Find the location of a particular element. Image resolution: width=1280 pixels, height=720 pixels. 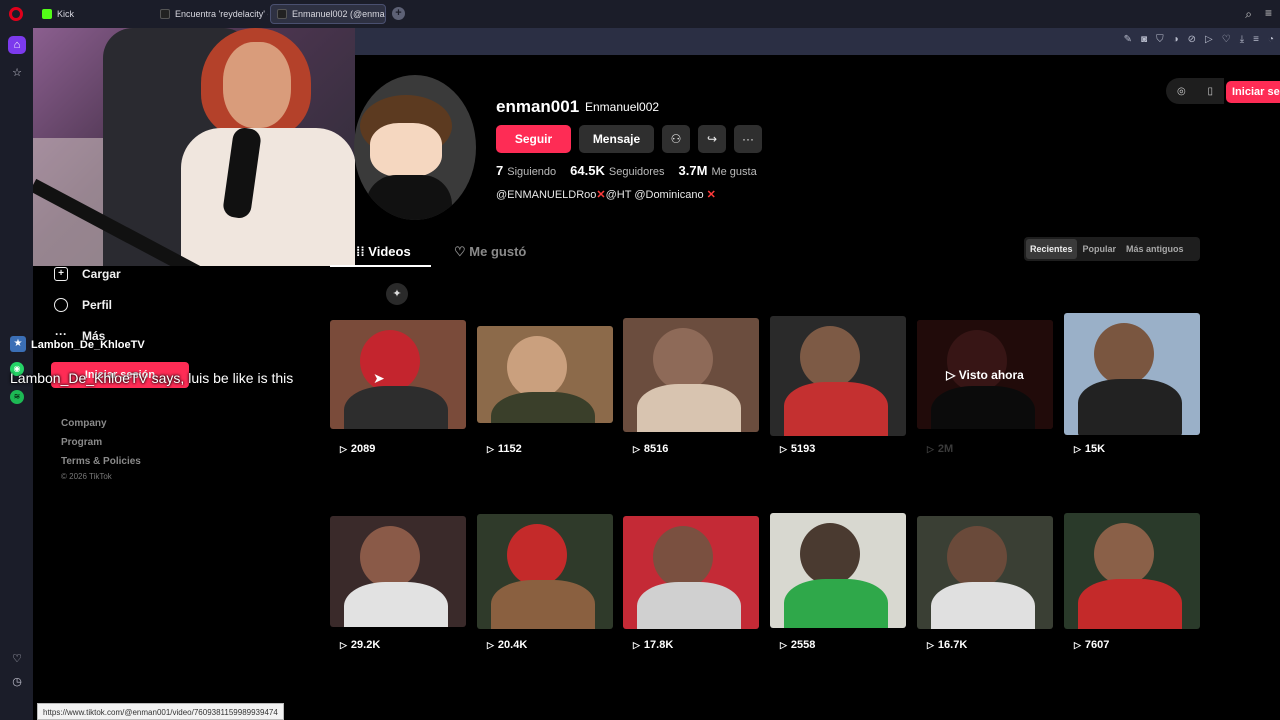

view-count: ▷ 16.7K is located at coordinates (947, 645).